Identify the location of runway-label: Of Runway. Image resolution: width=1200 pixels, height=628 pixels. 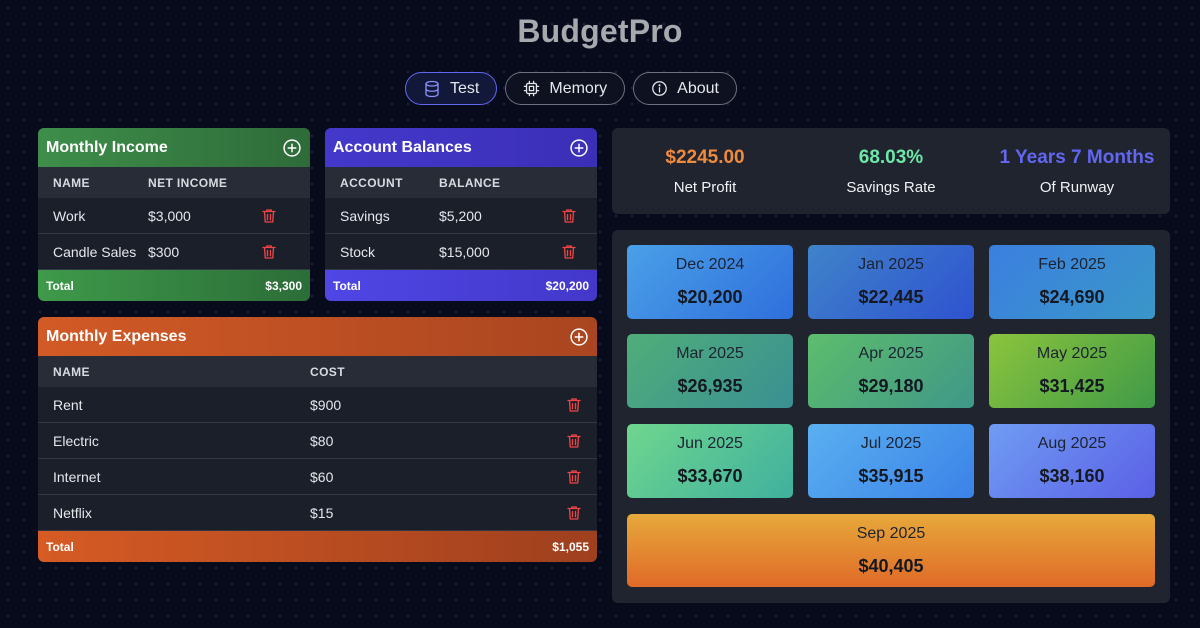
(1077, 187).